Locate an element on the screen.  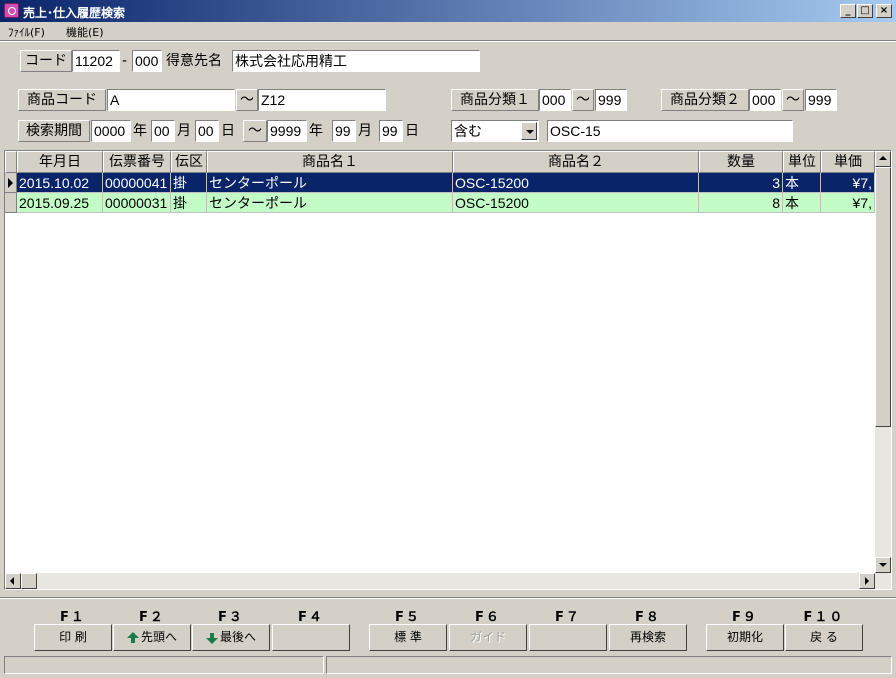
from-month-unit: 月 is located at coordinates (184, 131).